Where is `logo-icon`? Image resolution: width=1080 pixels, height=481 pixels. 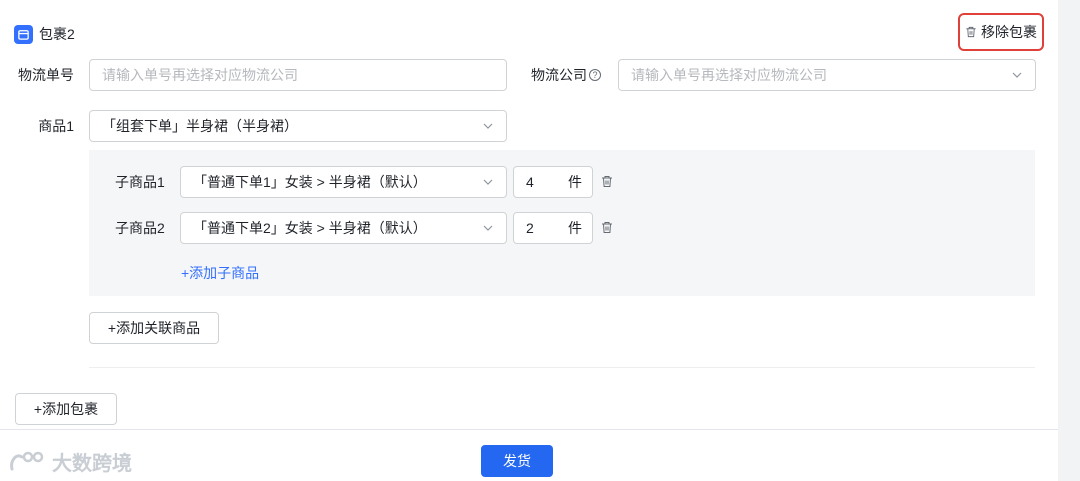 logo-icon is located at coordinates (27, 460).